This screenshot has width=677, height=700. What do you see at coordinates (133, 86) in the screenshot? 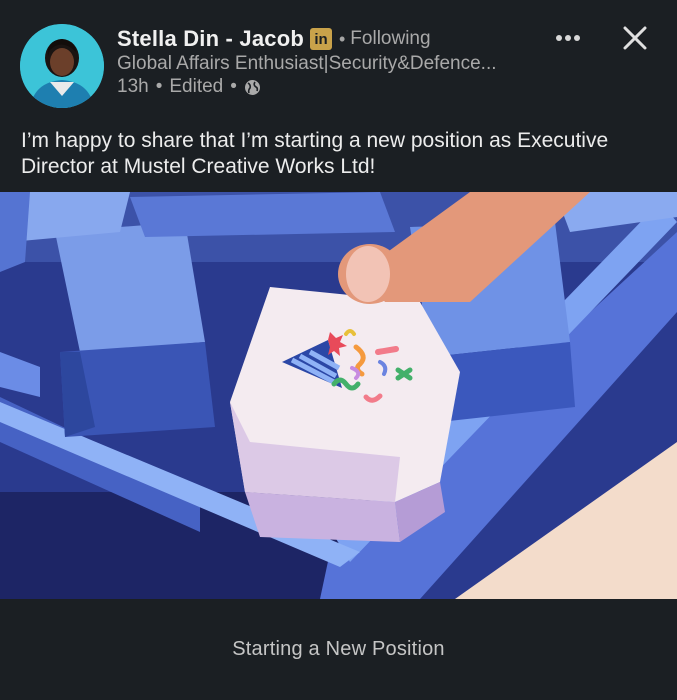
I see `post-time: 13h` at bounding box center [133, 86].